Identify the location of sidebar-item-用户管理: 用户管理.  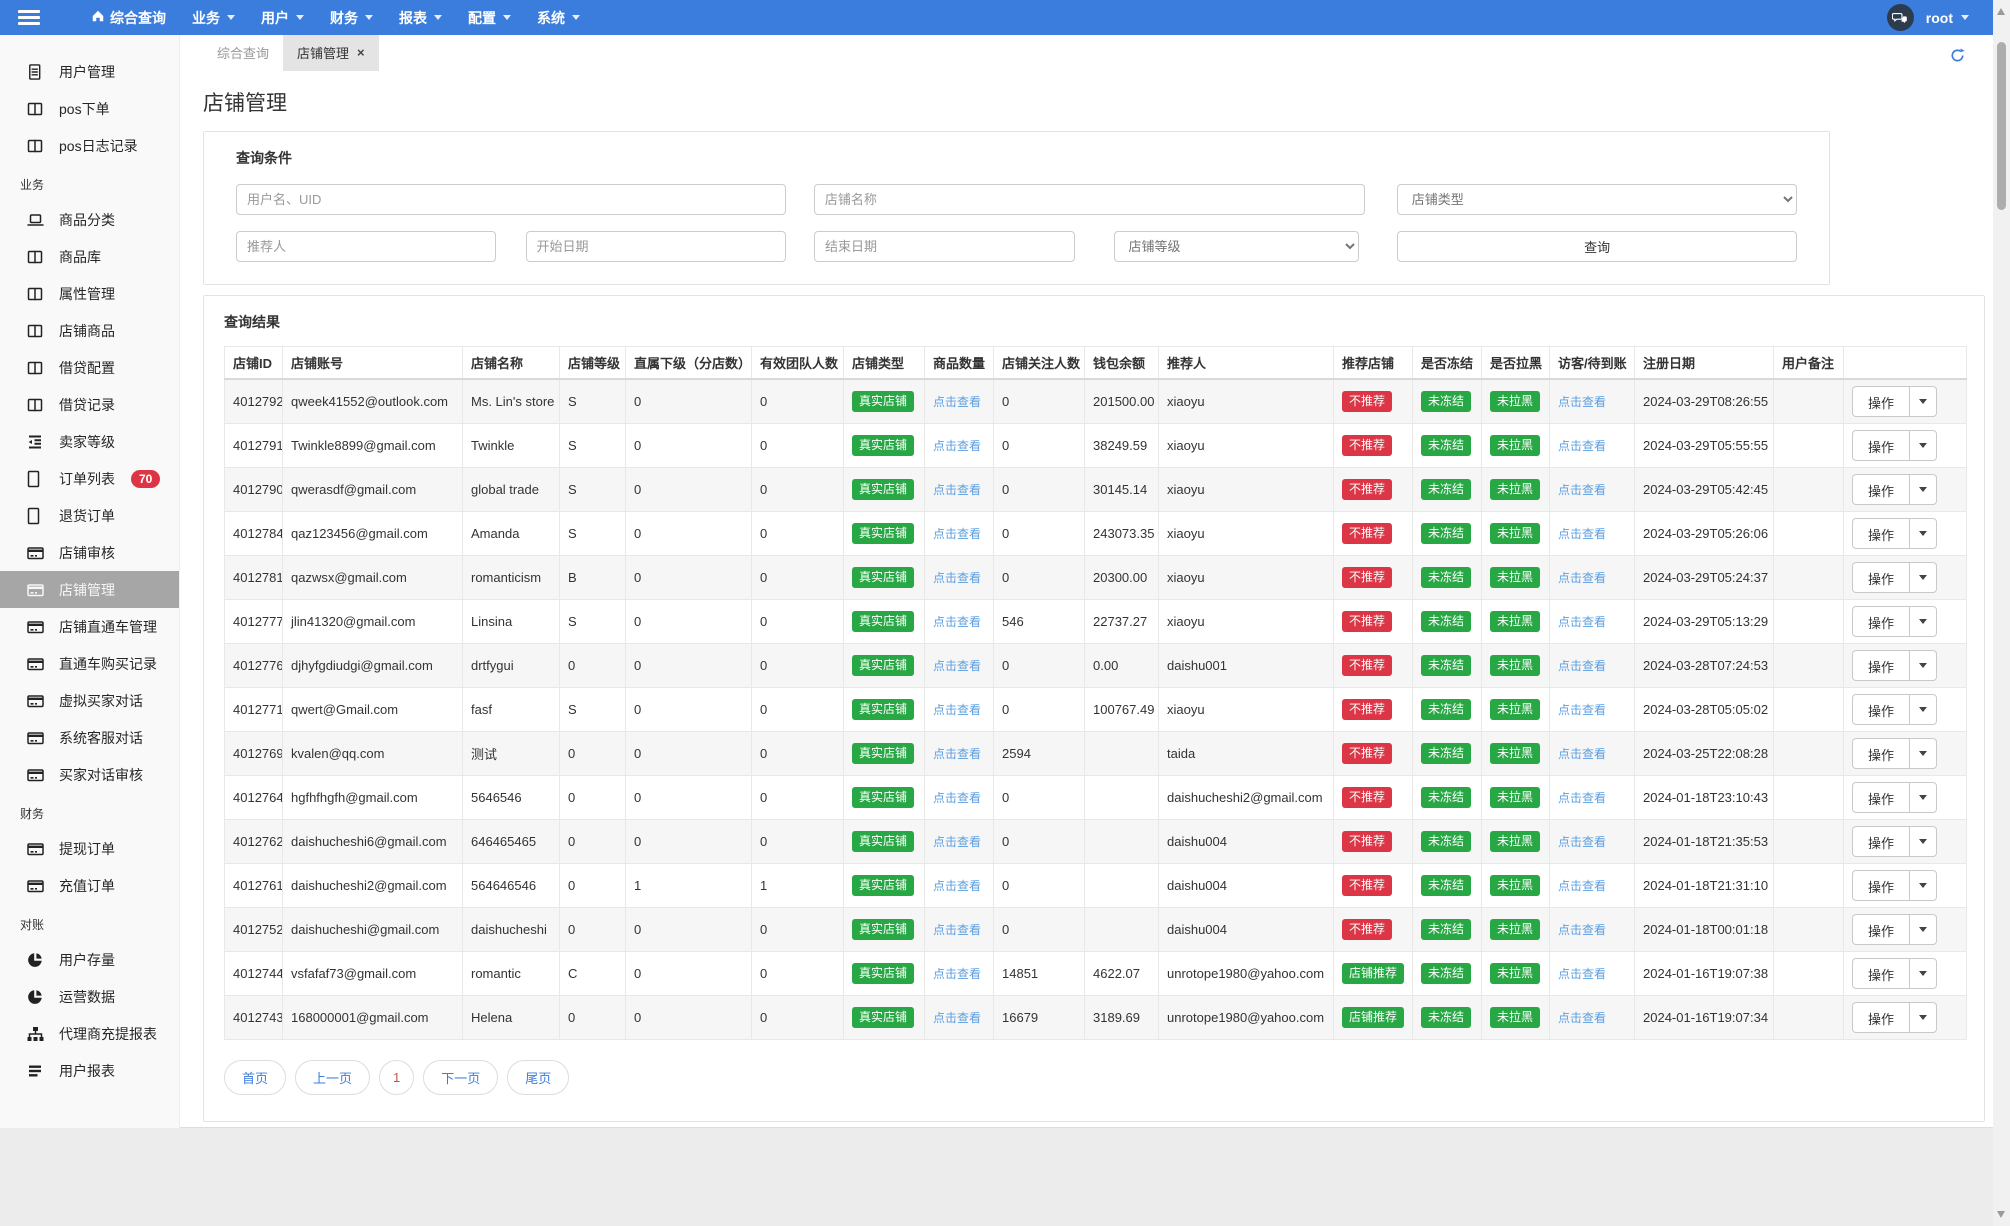
(89, 71).